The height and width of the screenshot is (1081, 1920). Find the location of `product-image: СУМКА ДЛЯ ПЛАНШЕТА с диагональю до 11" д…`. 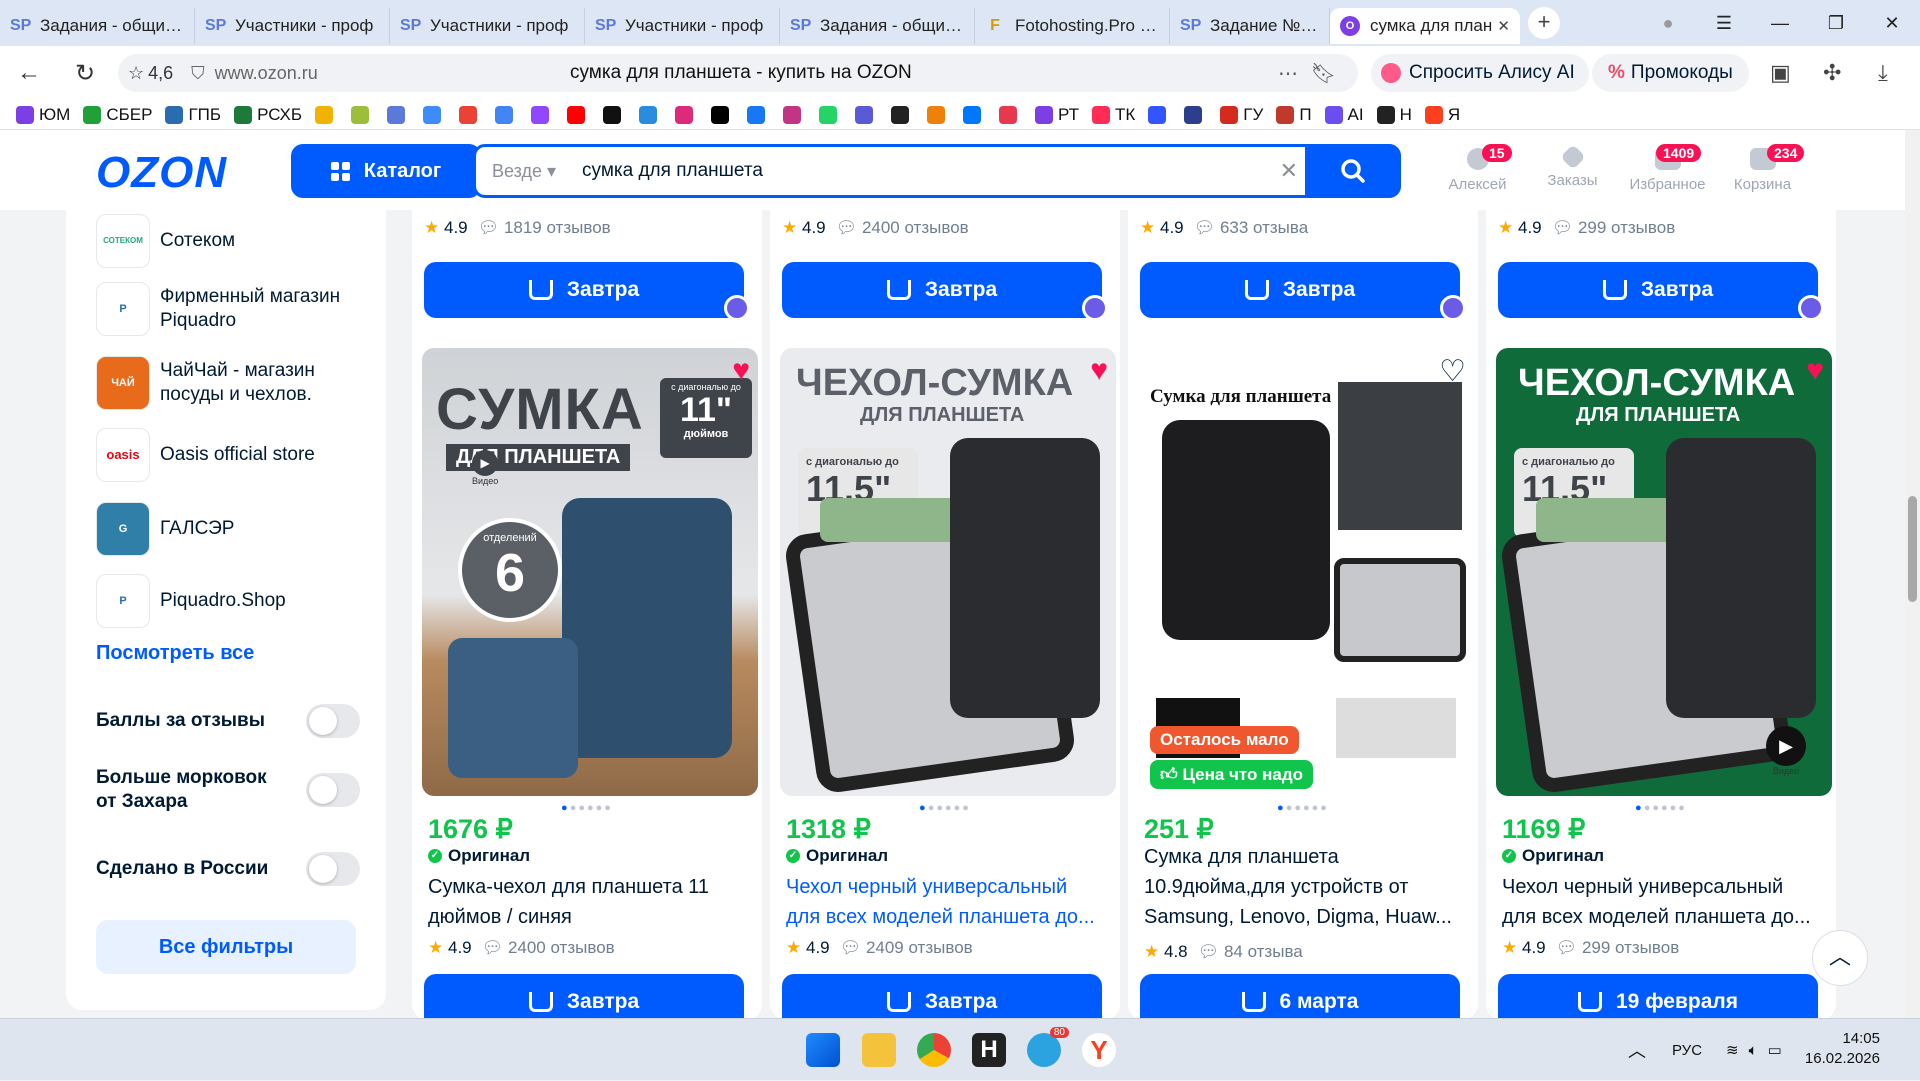

product-image: СУМКА ДЛЯ ПЛАНШЕТА с диагональю до 11" д… is located at coordinates (590, 572).